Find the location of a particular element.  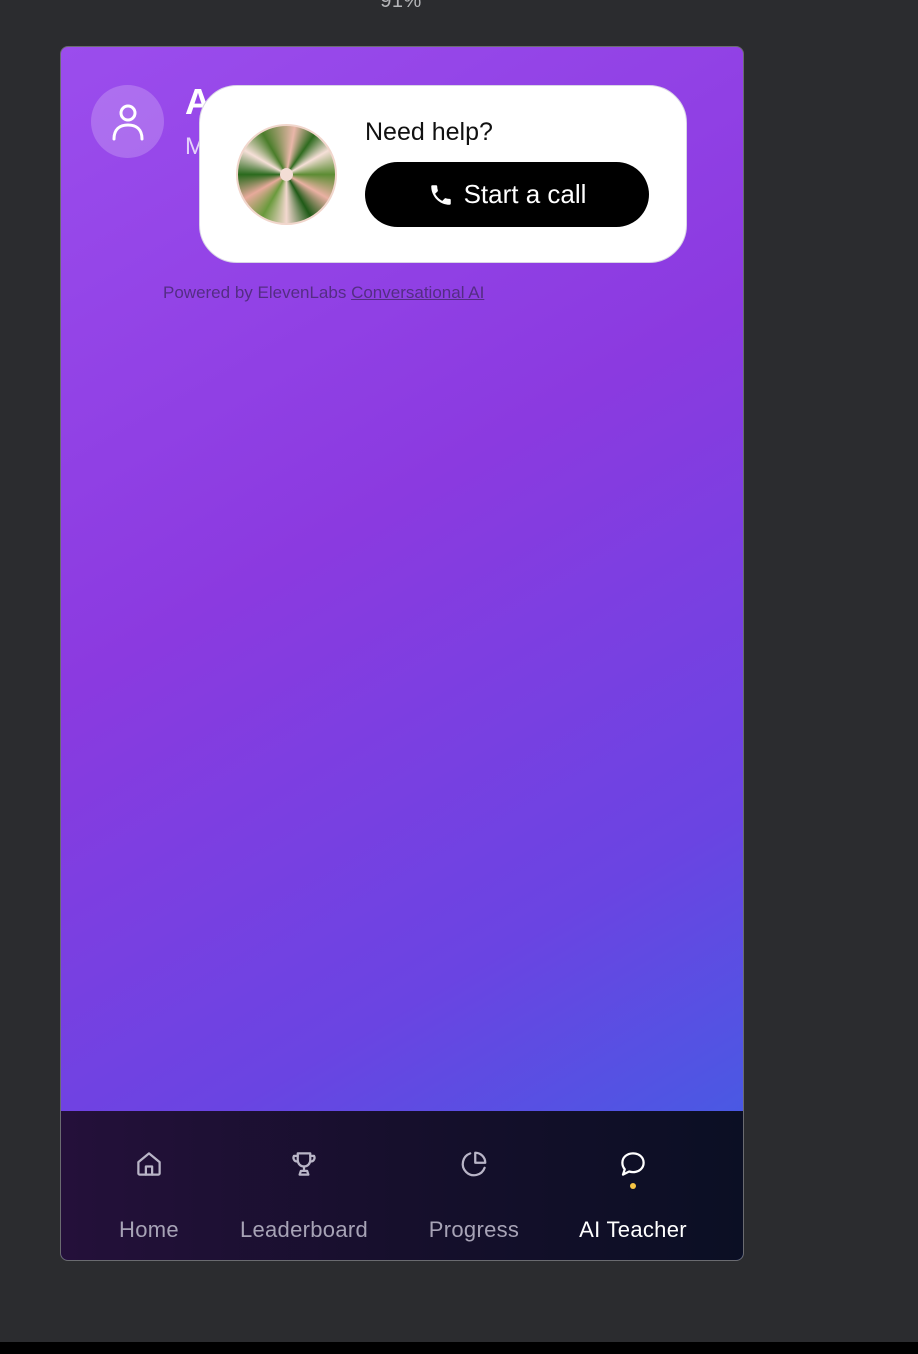

powered-by-text: Powered by ElevenLabs Conversational AI is located at coordinates (323, 293).